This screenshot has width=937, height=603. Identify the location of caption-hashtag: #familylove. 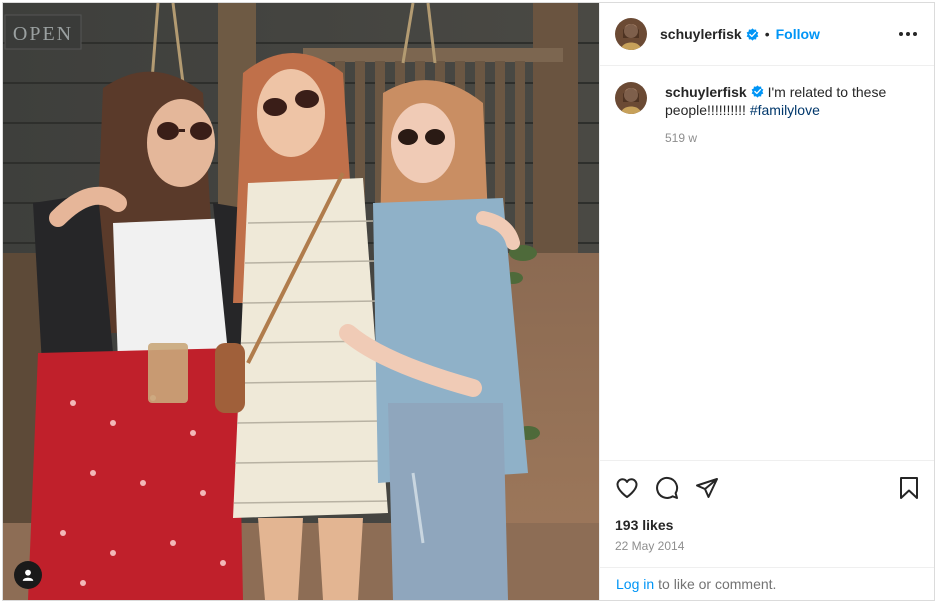
(785, 110).